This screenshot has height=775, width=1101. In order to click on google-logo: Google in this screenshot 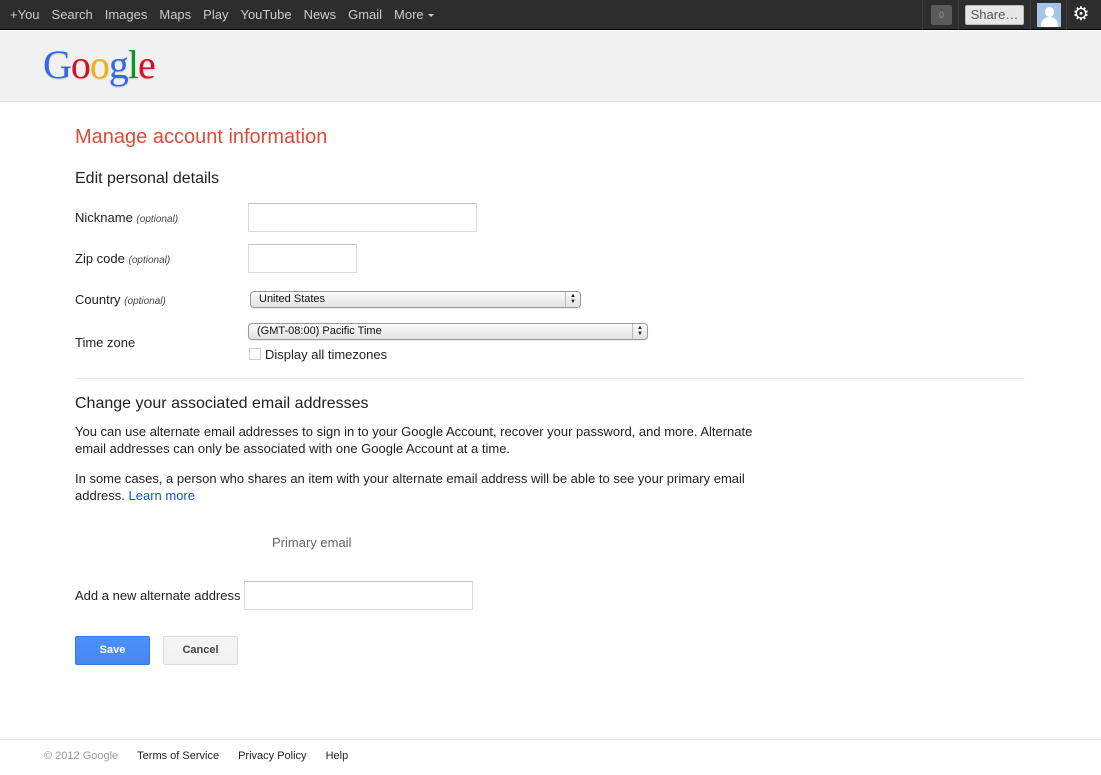, I will do `click(99, 65)`.